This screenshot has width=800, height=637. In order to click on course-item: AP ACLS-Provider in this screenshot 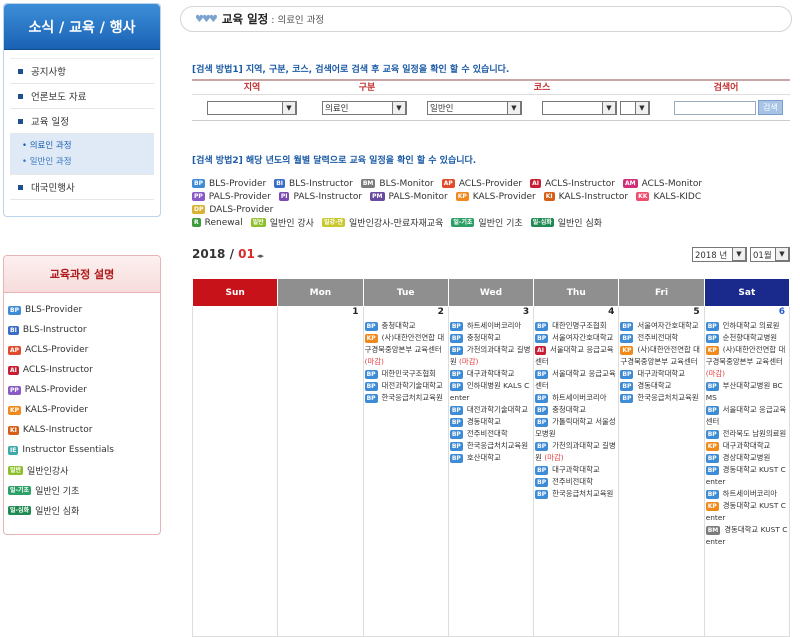, I will do `click(84, 350)`.